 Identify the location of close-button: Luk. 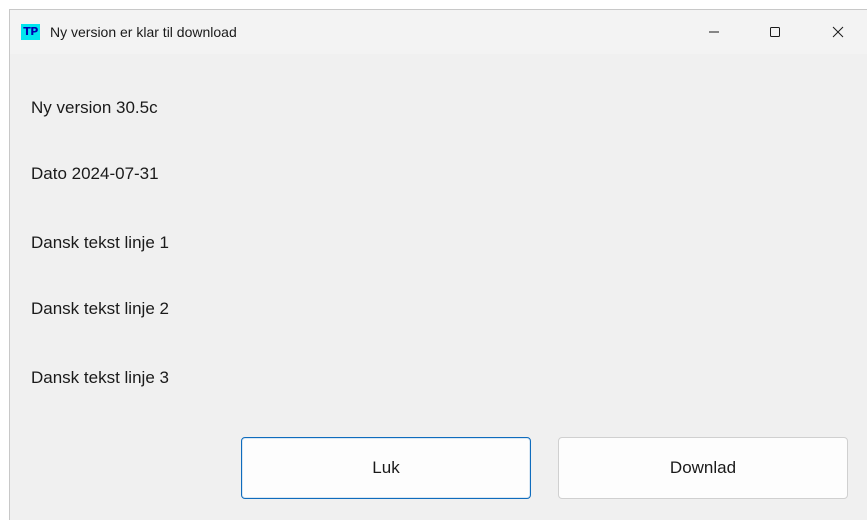
(386, 468).